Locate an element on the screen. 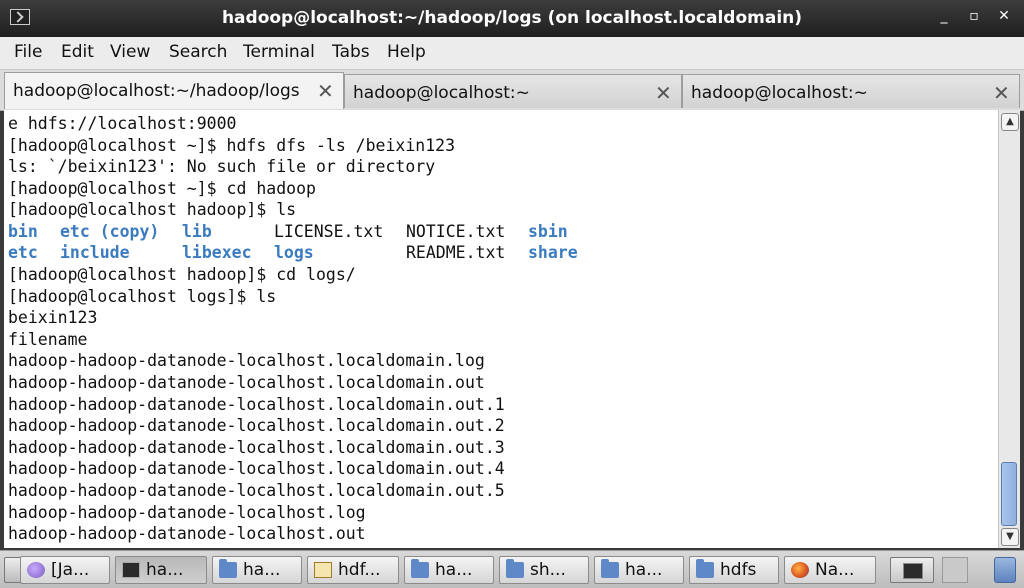  terminal-line: hadoop-hadoop-datanode-localhost.log is located at coordinates (187, 512).